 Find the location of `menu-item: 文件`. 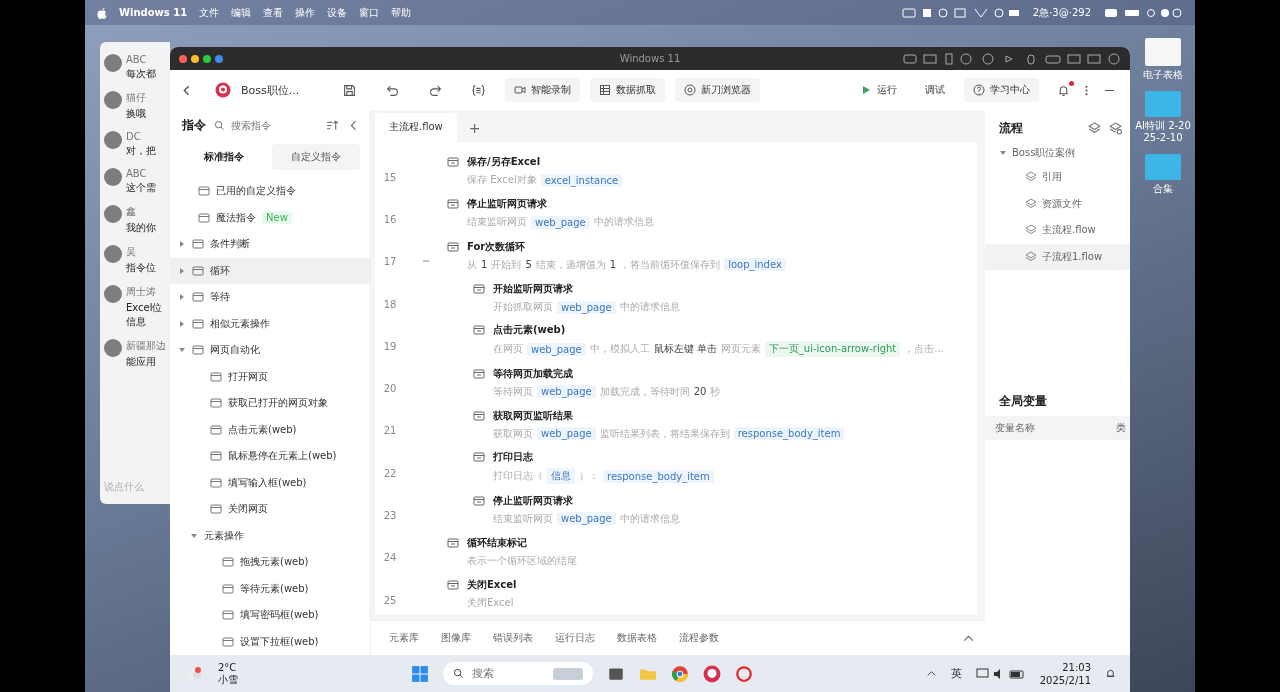

menu-item: 文件 is located at coordinates (209, 12).